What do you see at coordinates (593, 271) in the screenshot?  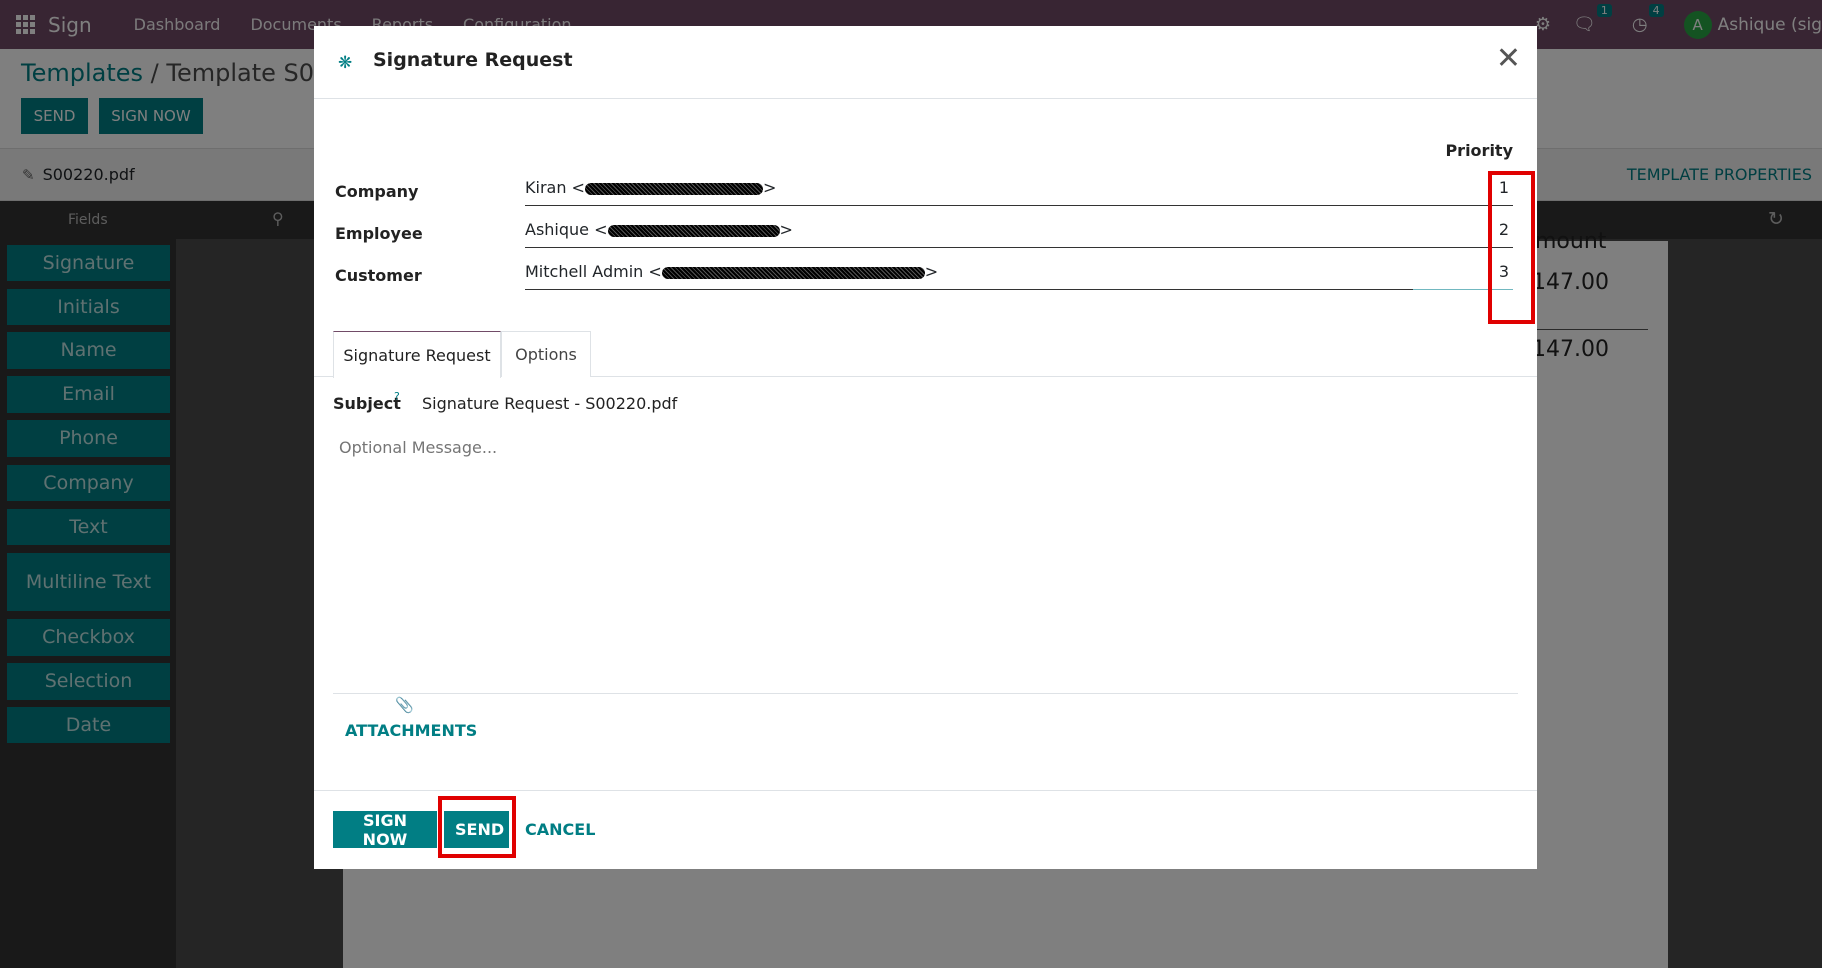 I see `partner-name: Mitchell Admin <` at bounding box center [593, 271].